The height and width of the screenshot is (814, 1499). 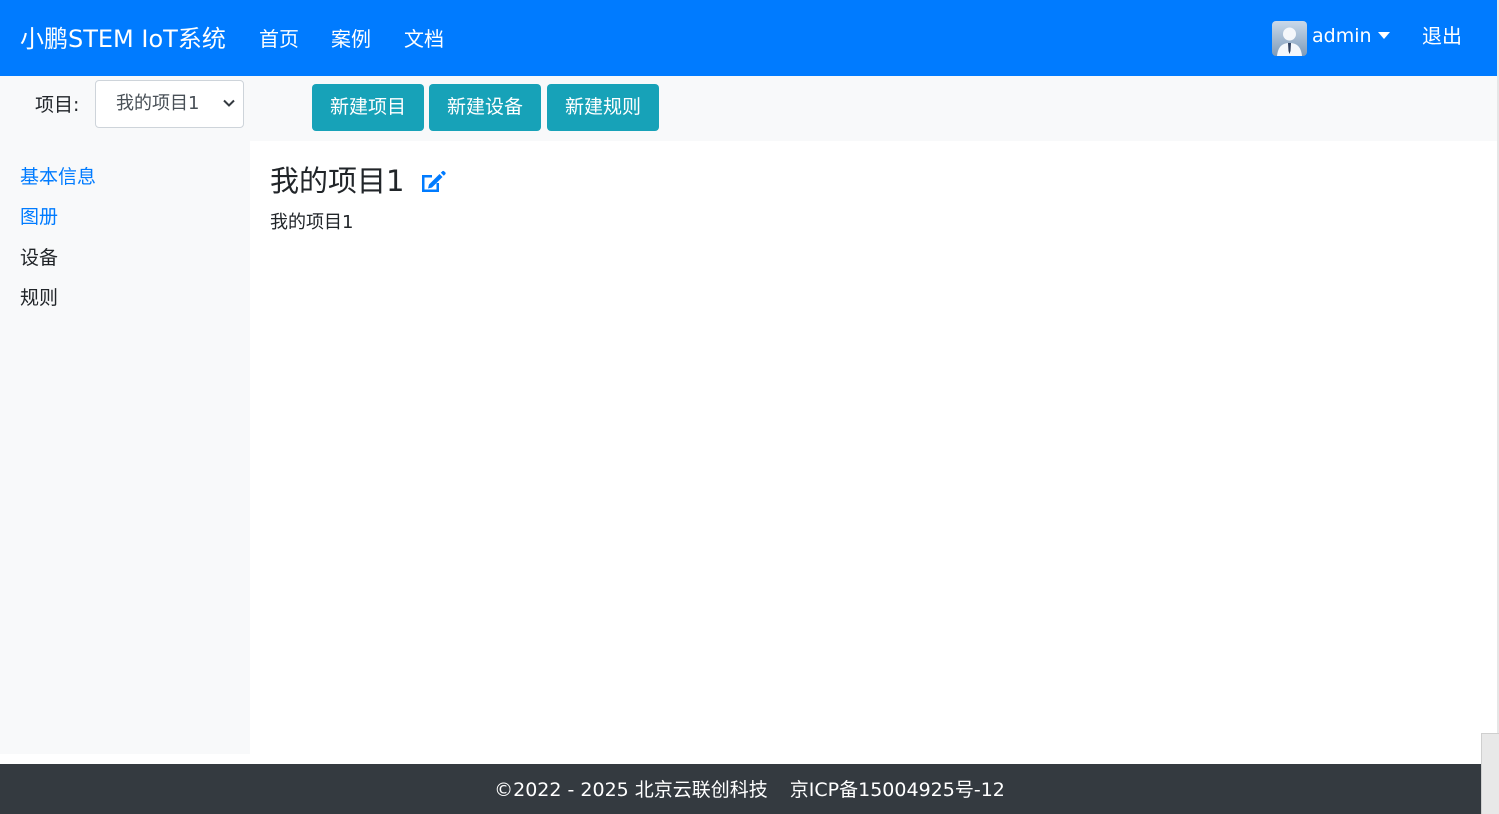 I want to click on chevron-down-icon, so click(x=229, y=103).